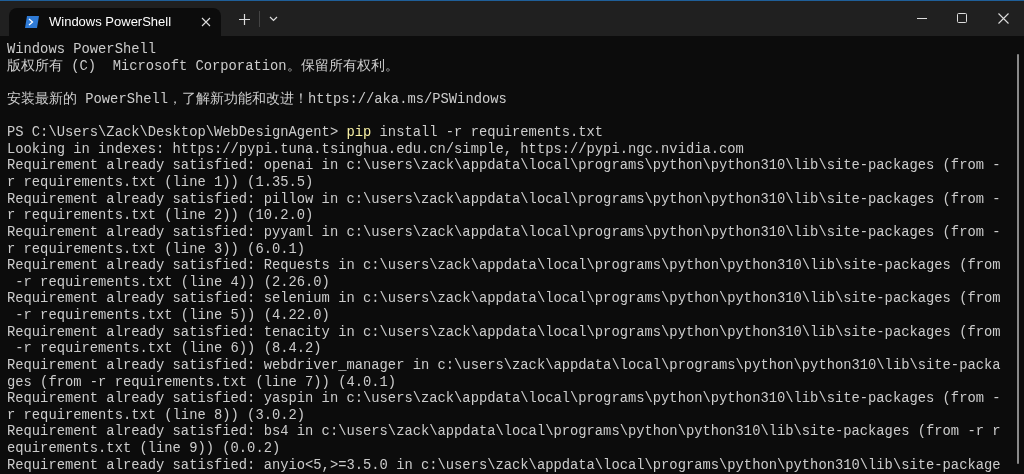 The height and width of the screenshot is (474, 1024). I want to click on chevron-down-icon, so click(273, 19).